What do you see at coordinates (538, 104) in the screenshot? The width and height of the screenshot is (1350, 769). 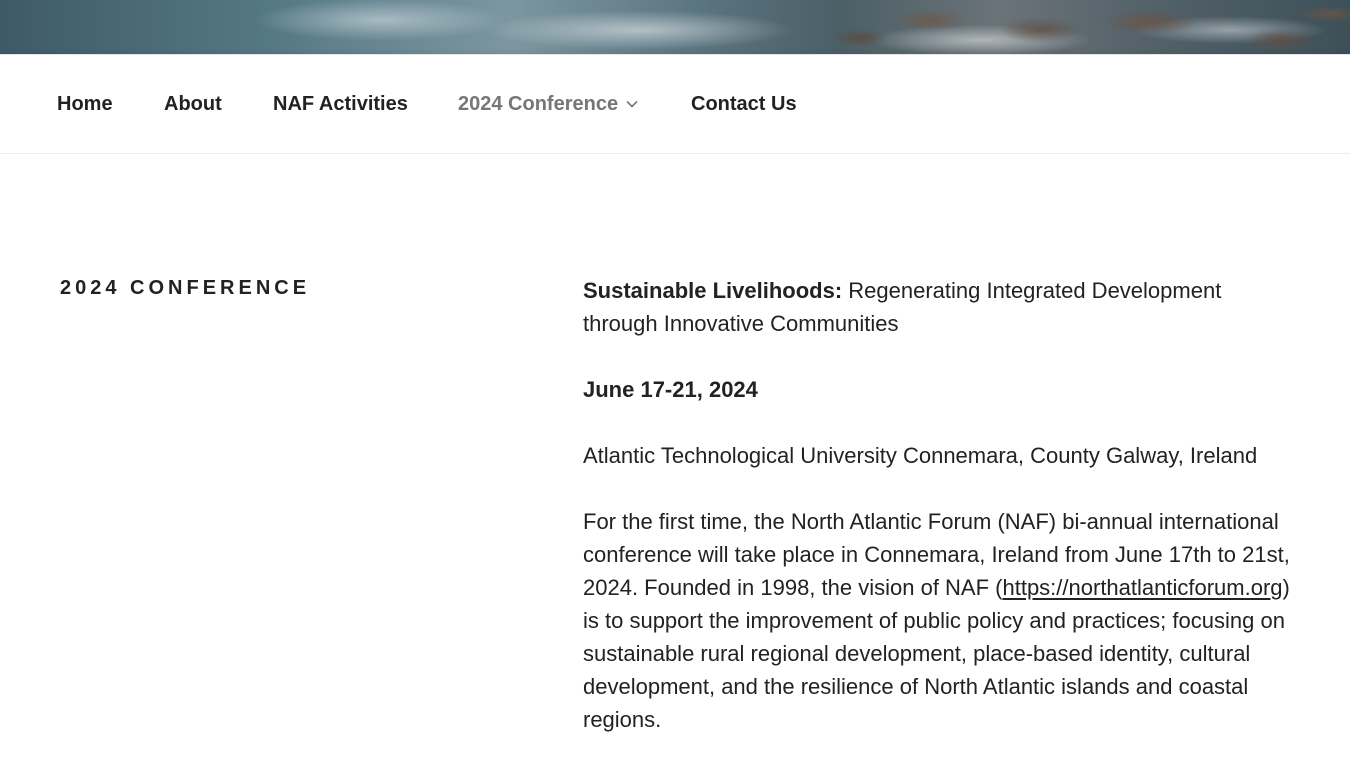 I see `nav-2024-conference-label: 2024 Conference` at bounding box center [538, 104].